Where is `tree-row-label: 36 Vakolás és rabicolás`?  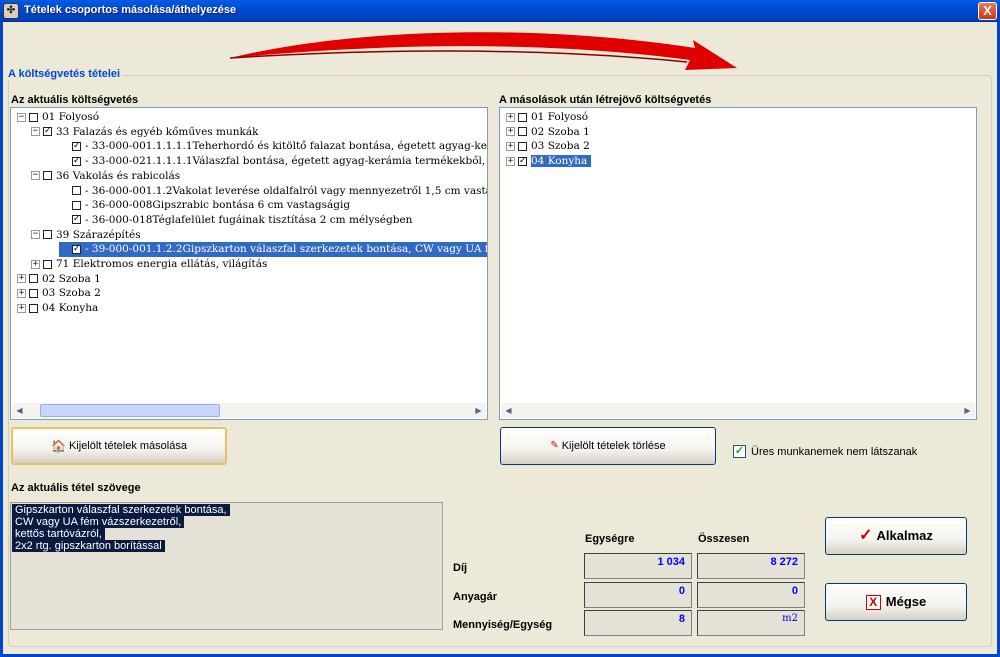
tree-row-label: 36 Vakolás és rabicolás is located at coordinates (118, 175).